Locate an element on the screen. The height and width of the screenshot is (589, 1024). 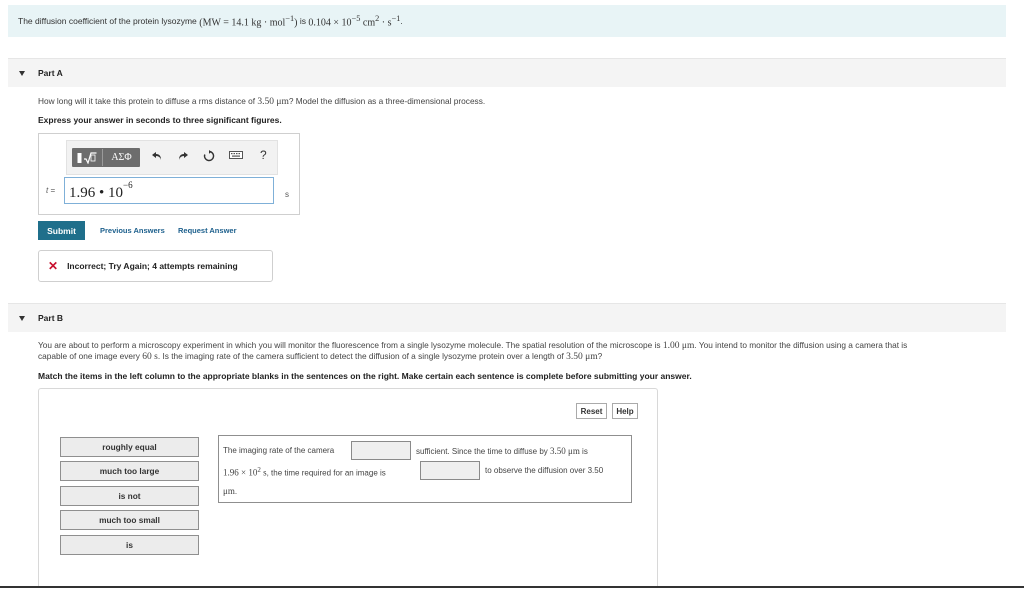
templates-button is located at coordinates (87, 157).